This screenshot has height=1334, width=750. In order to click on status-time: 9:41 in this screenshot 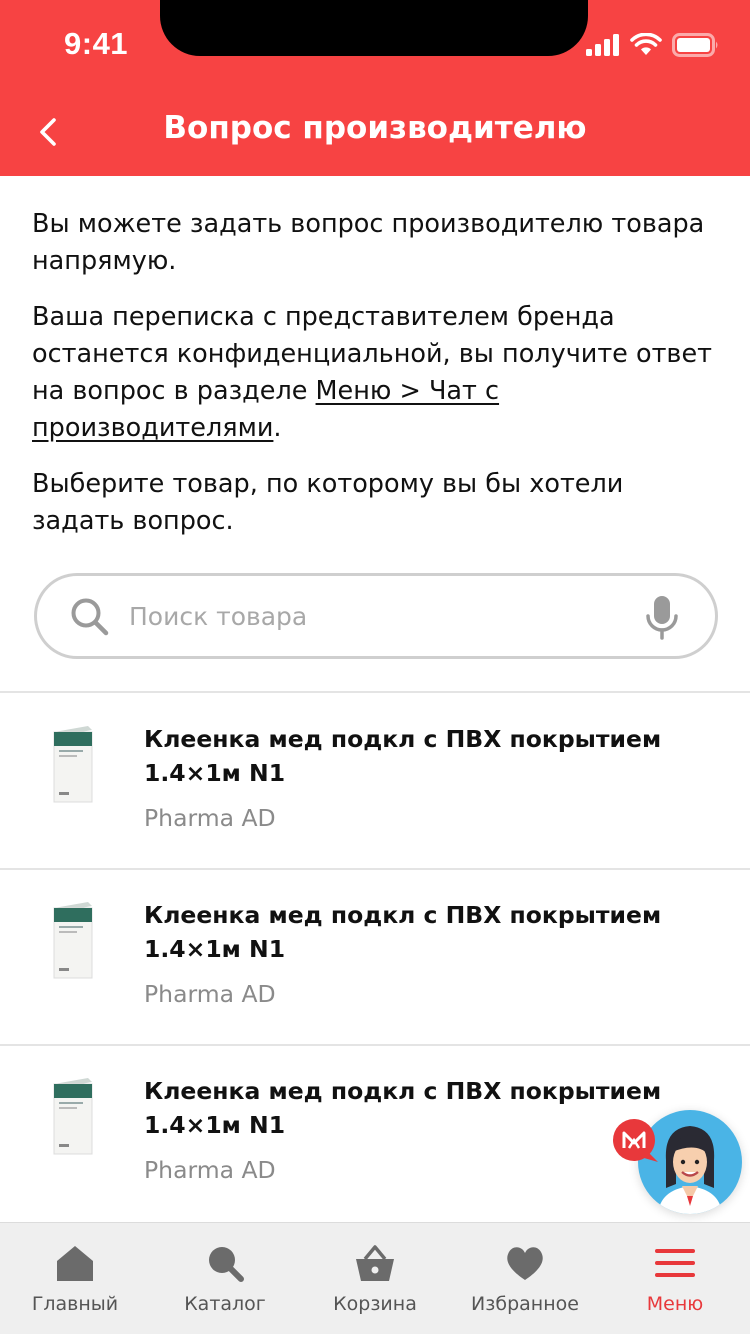, I will do `click(96, 43)`.